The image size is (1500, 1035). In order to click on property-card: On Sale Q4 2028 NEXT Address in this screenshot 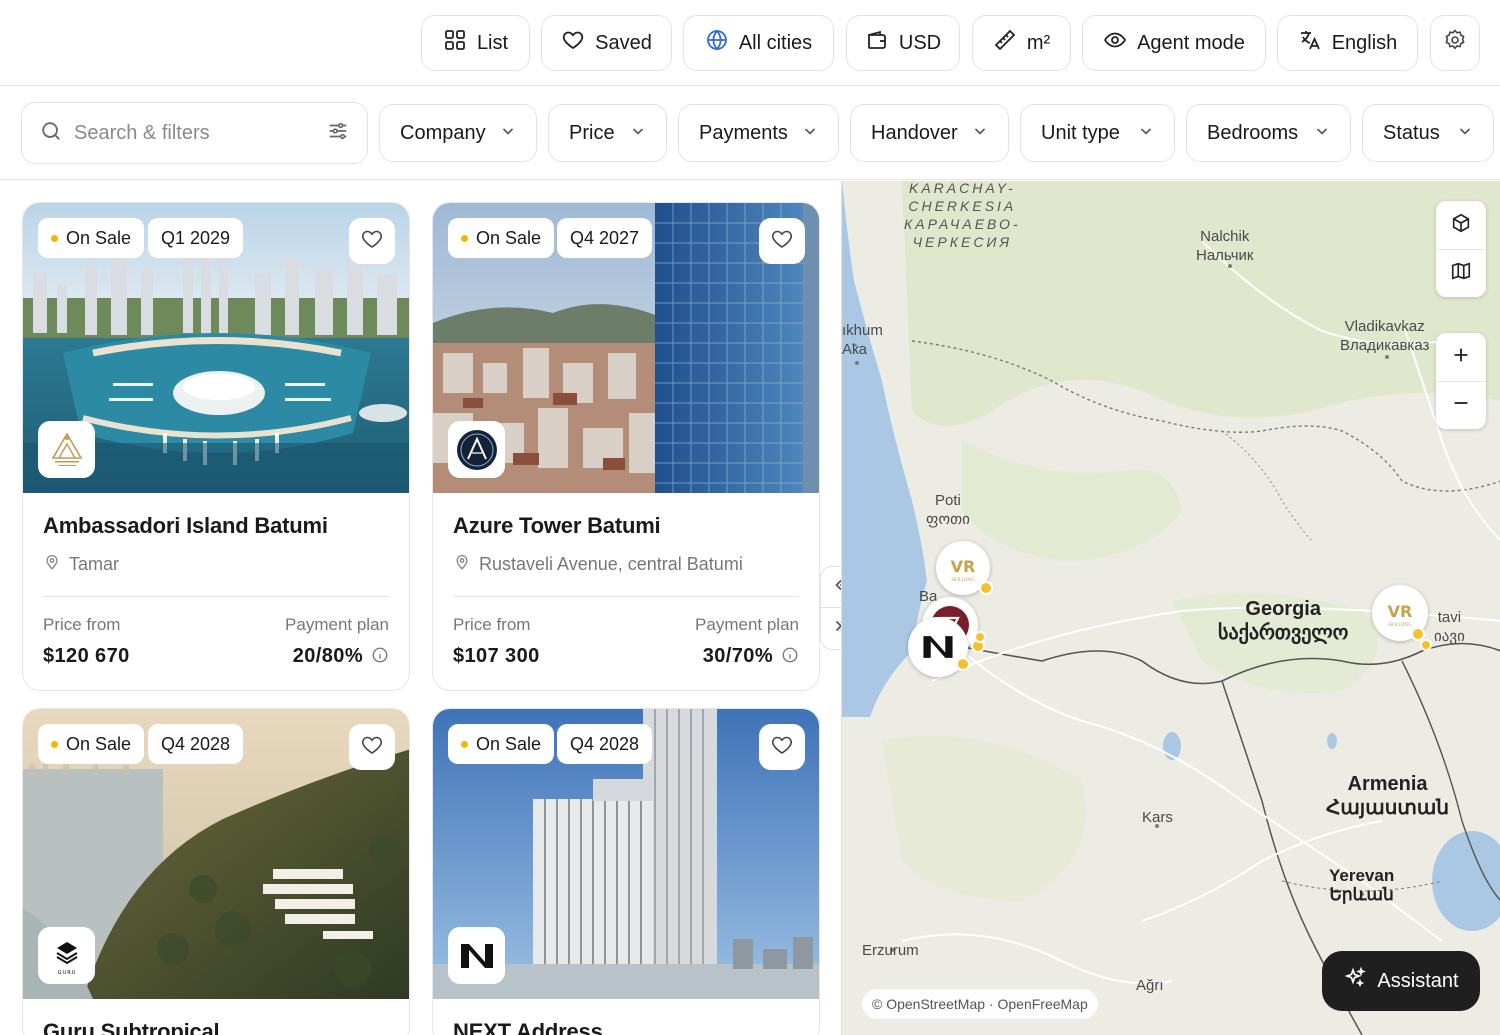, I will do `click(626, 871)`.